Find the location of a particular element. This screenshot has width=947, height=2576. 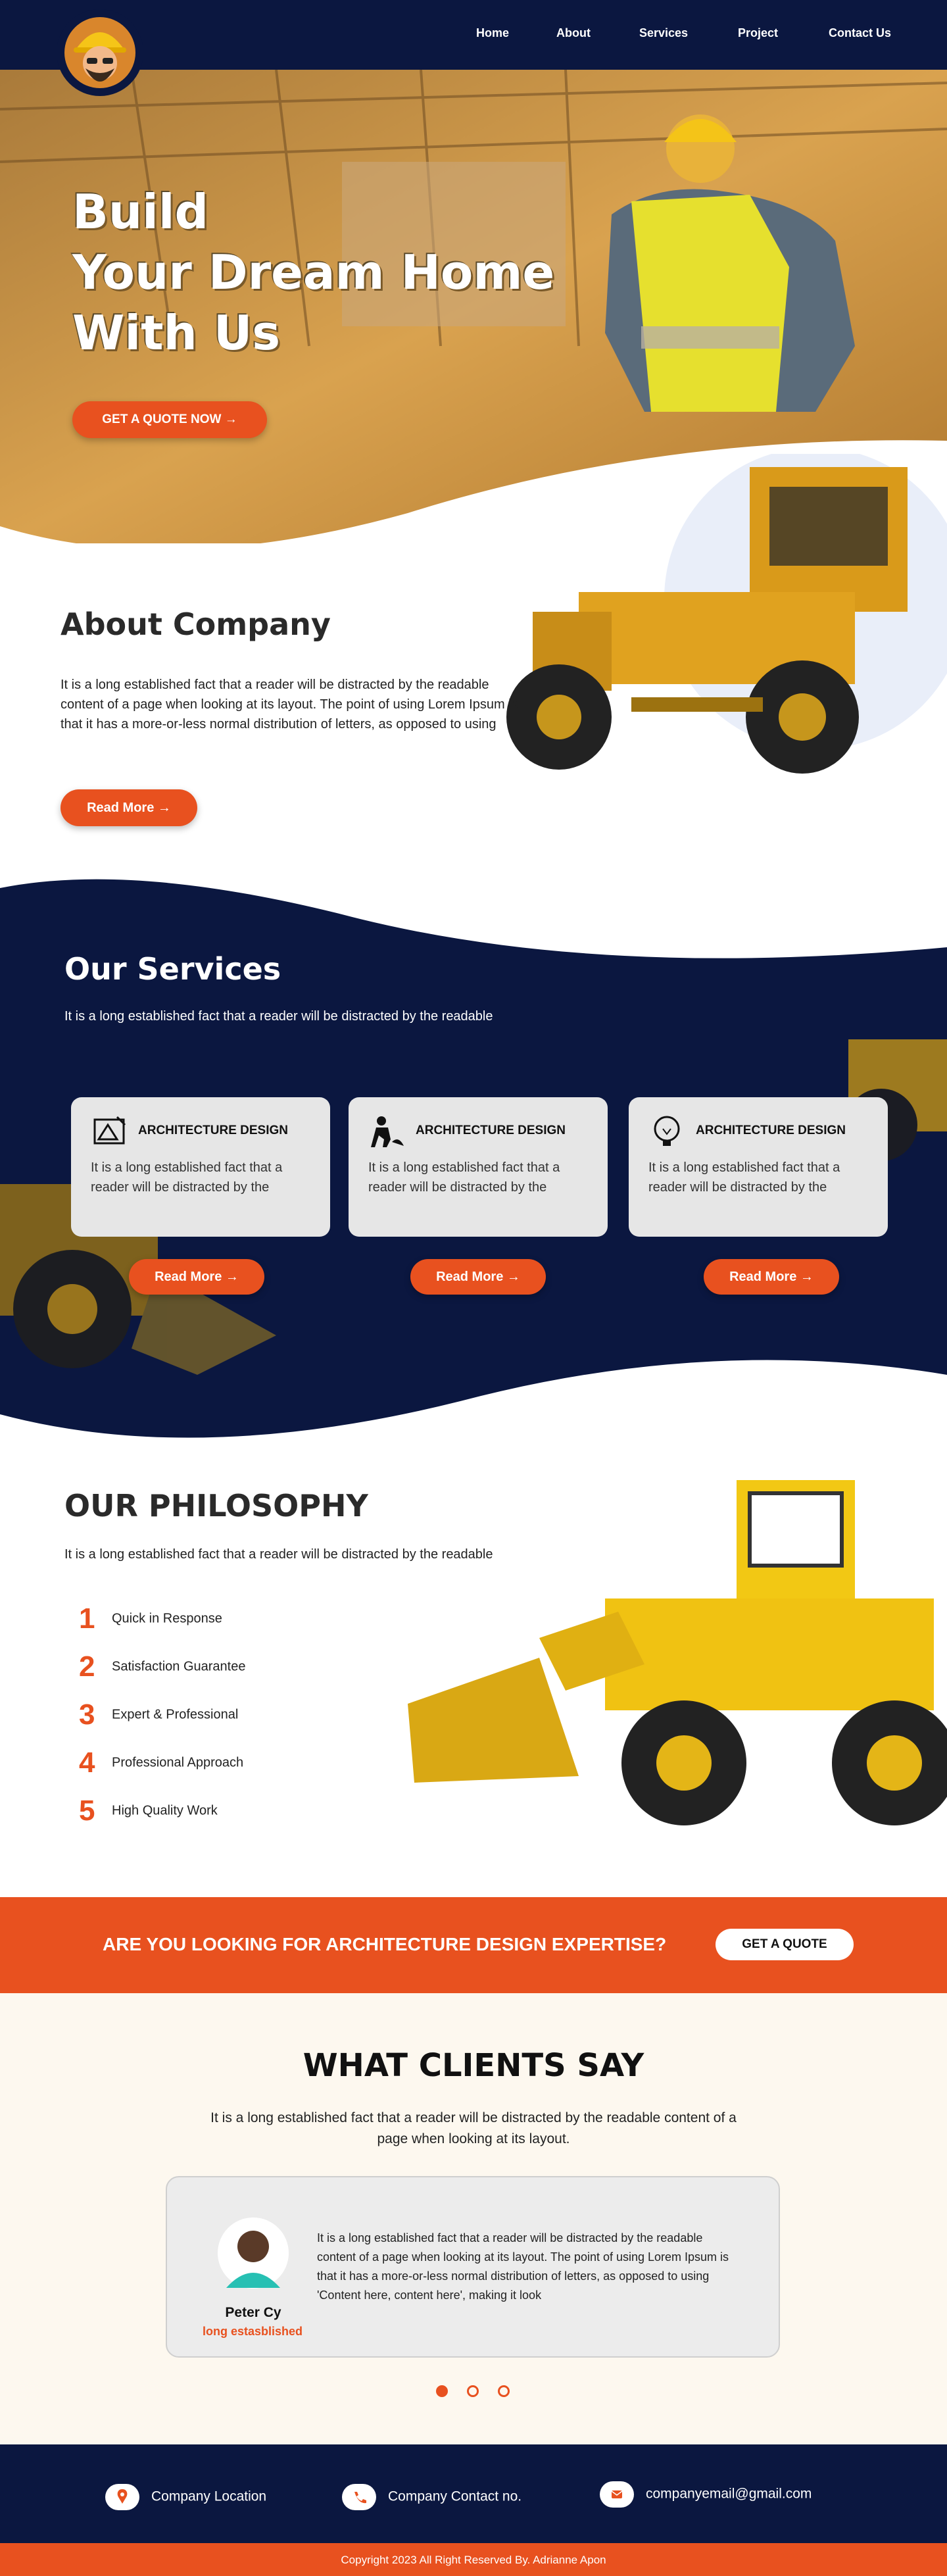

philosophy-item: 2 Satisfaction Guarantee is located at coordinates (162, 1666).